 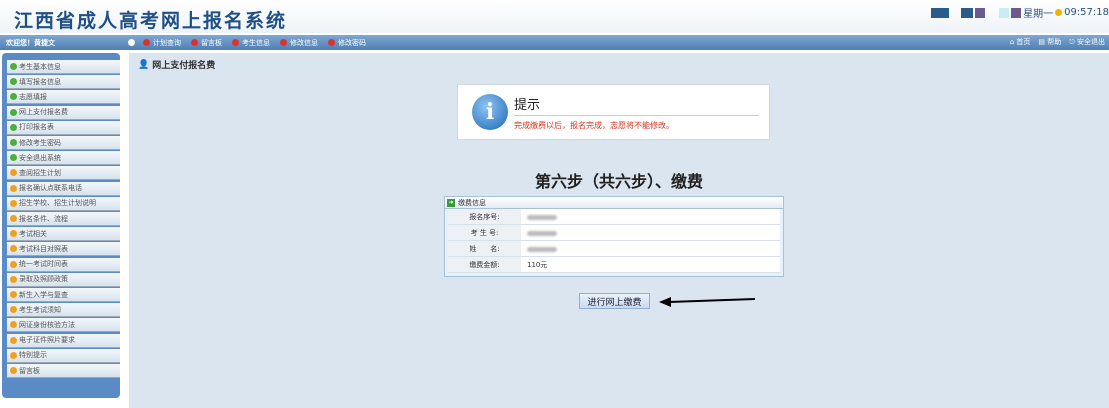 What do you see at coordinates (451, 202) in the screenshot?
I see `arrow-right-icon: ➜` at bounding box center [451, 202].